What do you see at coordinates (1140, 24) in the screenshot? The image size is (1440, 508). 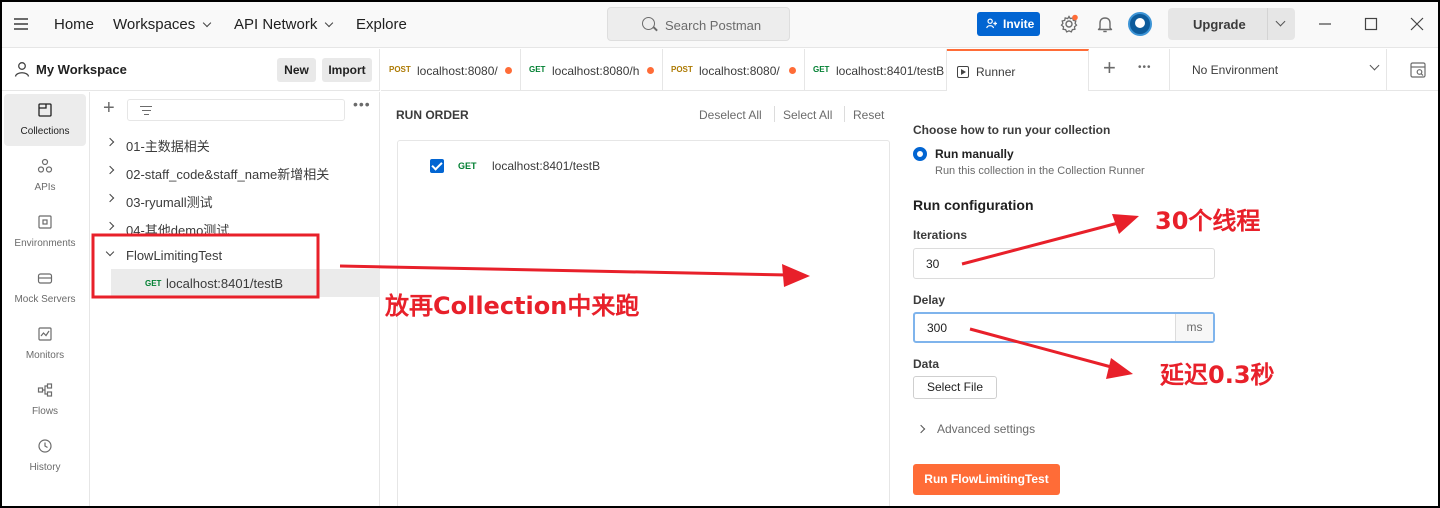 I see `avatar` at bounding box center [1140, 24].